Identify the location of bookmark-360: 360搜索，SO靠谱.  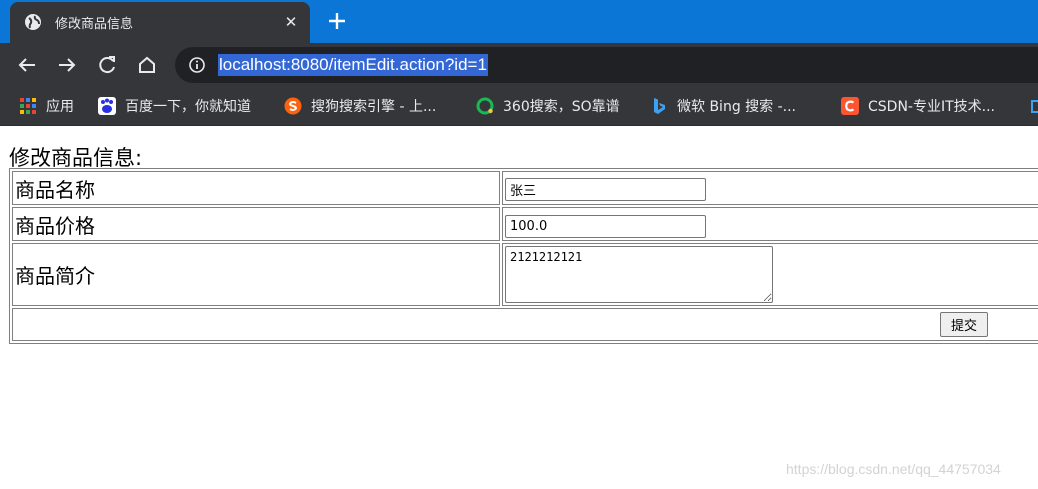
(548, 106).